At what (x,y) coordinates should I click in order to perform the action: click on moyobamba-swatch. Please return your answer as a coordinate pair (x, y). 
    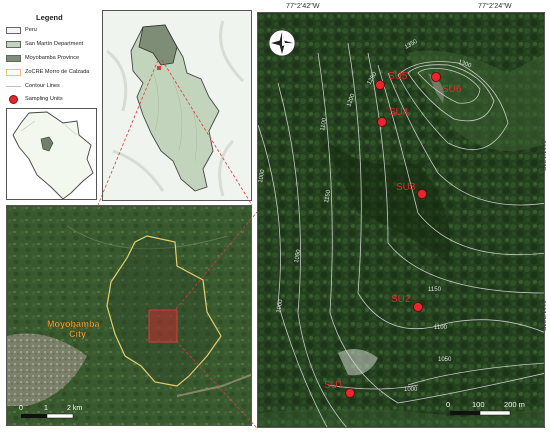
    Looking at the image, I should click on (13, 58).